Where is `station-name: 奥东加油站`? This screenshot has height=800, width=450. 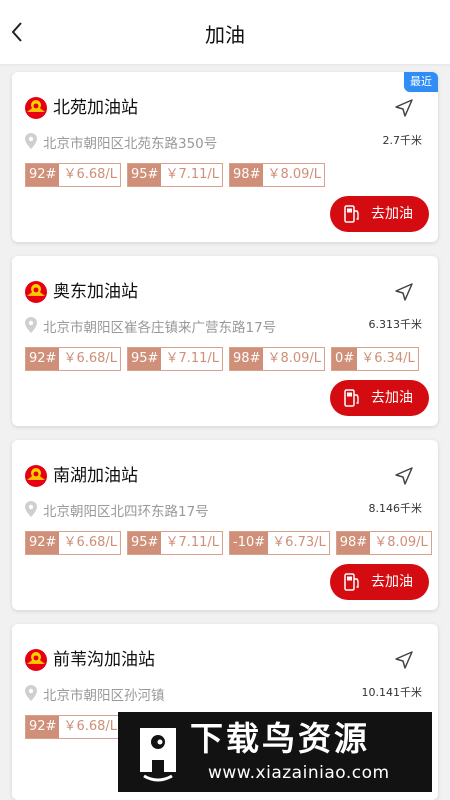
station-name: 奥东加油站 is located at coordinates (95, 292).